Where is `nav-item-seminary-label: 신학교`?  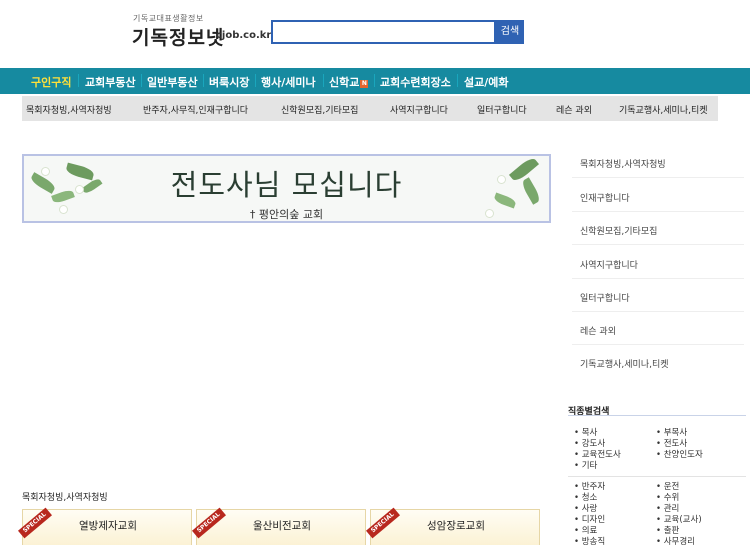
nav-item-seminary-label: 신학교 is located at coordinates (344, 82).